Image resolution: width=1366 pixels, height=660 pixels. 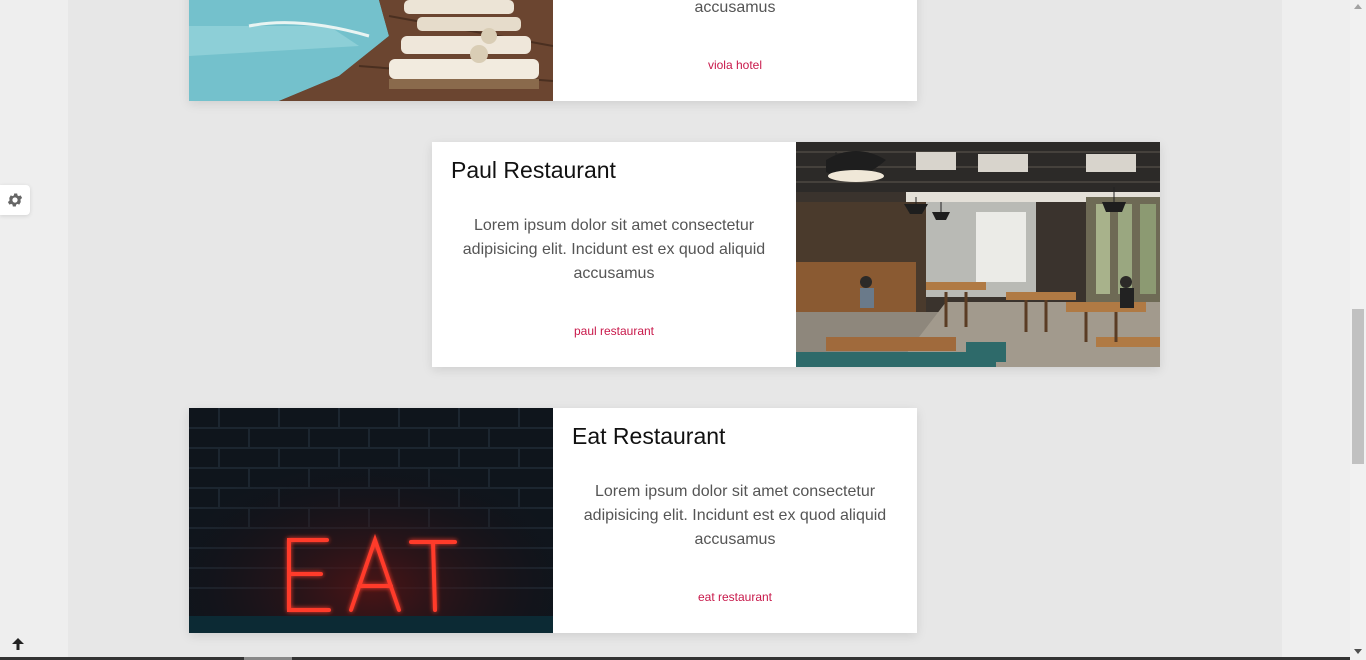 I want to click on restaurant-interior-image, so click(x=978, y=254).